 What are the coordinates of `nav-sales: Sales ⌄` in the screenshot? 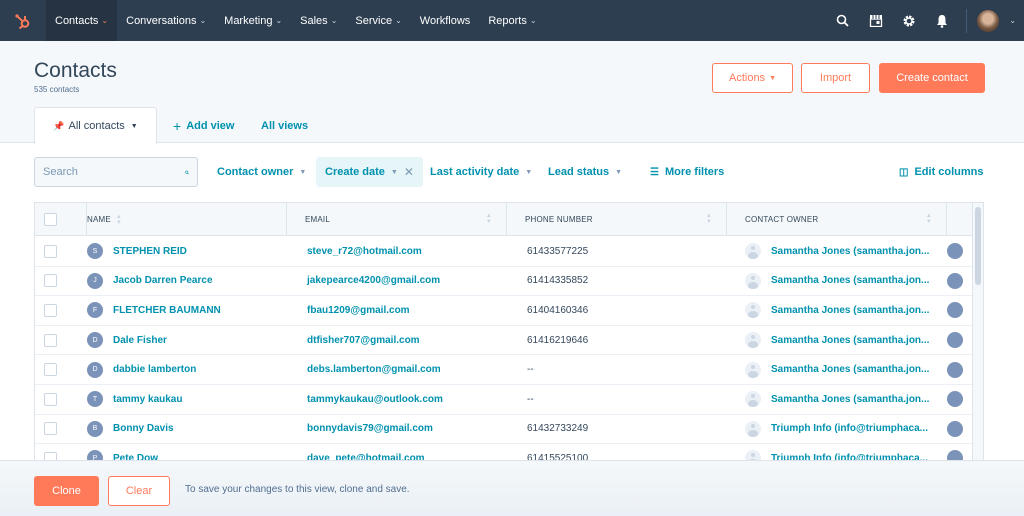 It's located at (318, 20).